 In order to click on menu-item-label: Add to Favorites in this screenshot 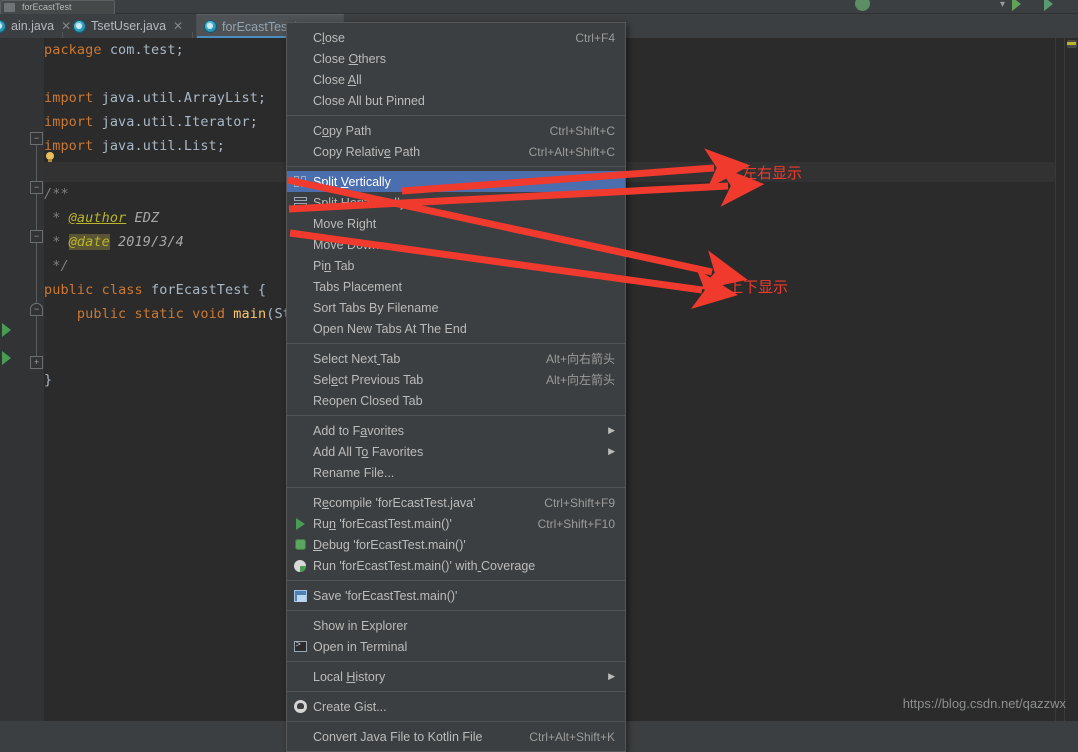, I will do `click(359, 430)`.